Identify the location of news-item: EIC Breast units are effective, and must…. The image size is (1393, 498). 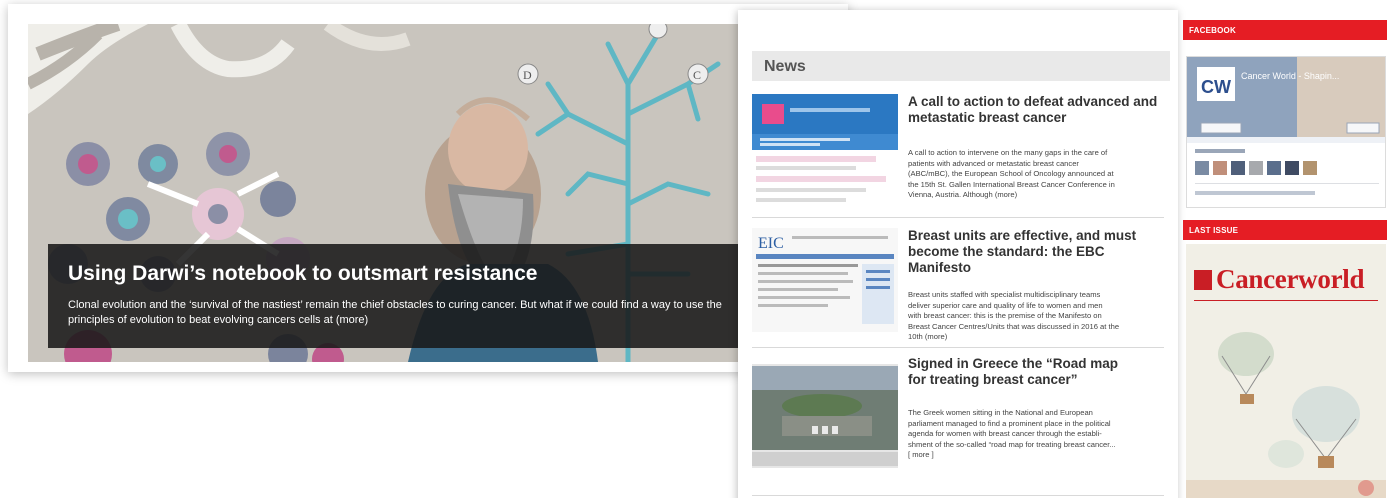
(958, 288).